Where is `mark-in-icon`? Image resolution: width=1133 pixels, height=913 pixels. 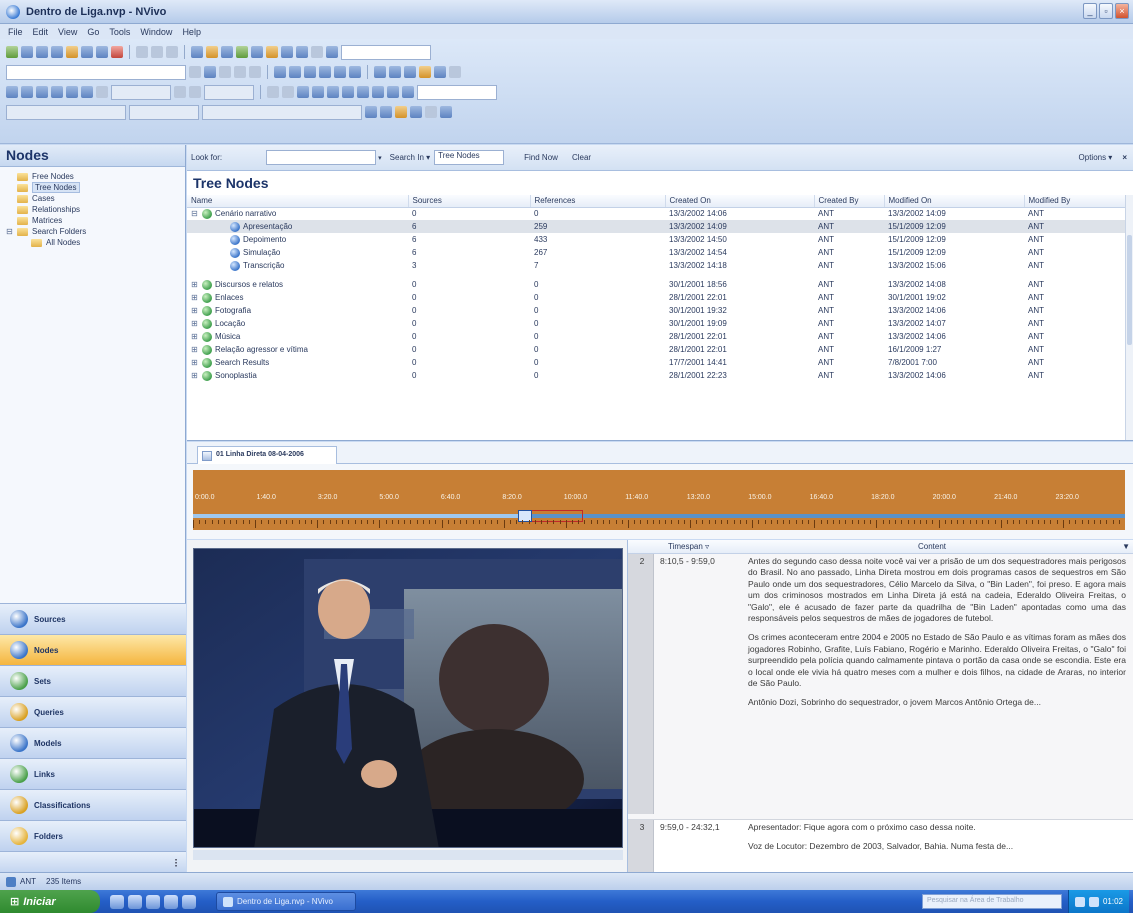
mark-in-icon is located at coordinates (180, 92).